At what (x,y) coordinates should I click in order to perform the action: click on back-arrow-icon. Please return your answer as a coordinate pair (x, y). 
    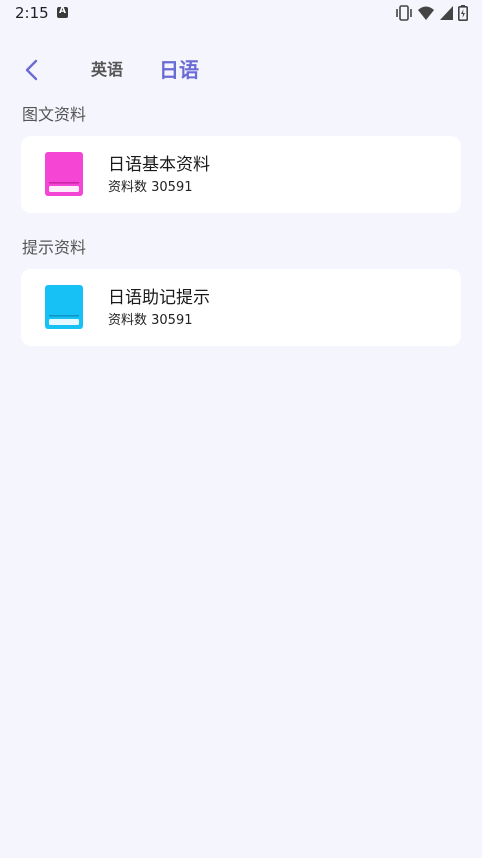
    Looking at the image, I should click on (31, 70).